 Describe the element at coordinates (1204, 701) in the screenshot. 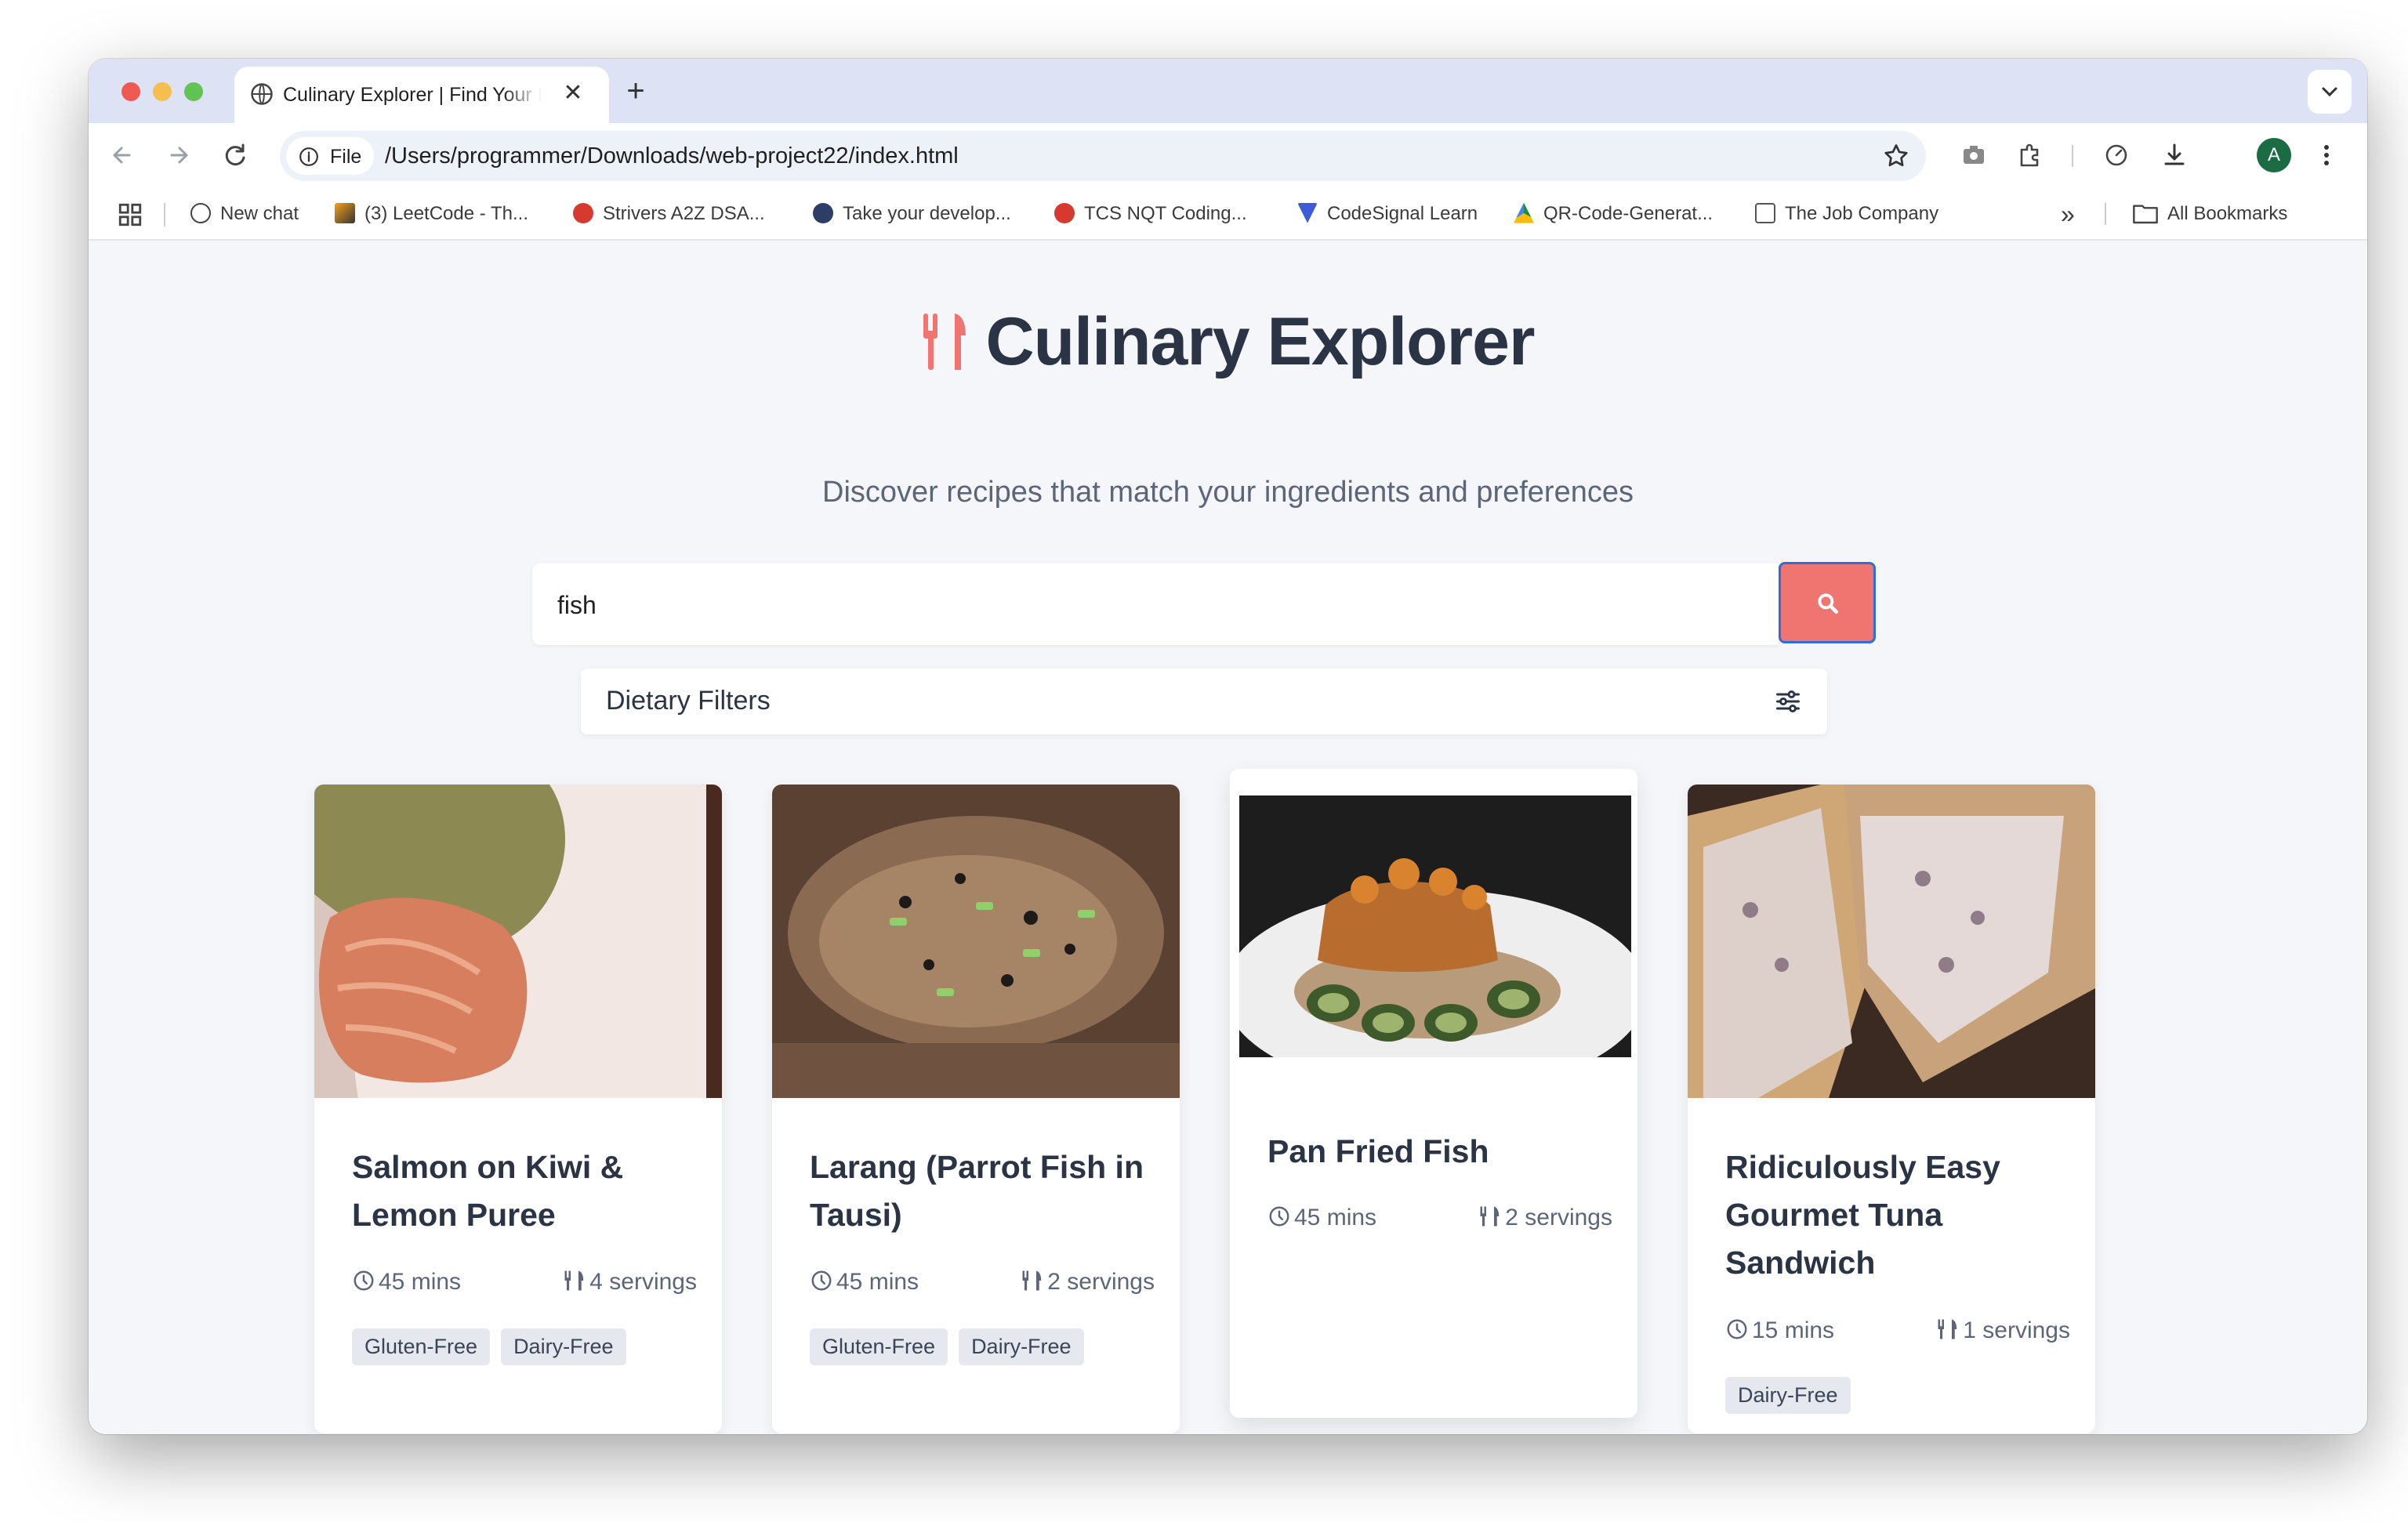

I see `dietary-filters-toggle: Dietary Filters` at that location.